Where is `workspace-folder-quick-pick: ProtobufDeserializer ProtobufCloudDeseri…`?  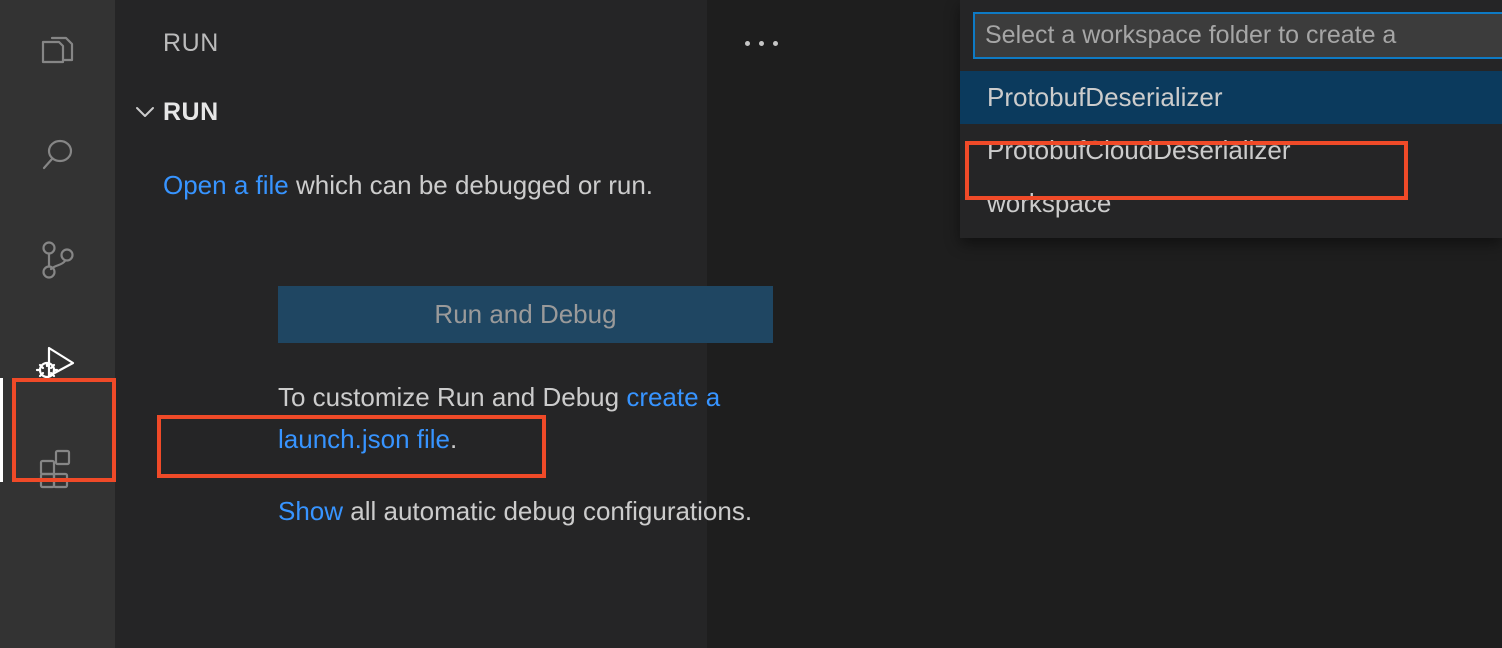
workspace-folder-quick-pick: ProtobufDeserializer ProtobufCloudDeseri… is located at coordinates (1231, 119).